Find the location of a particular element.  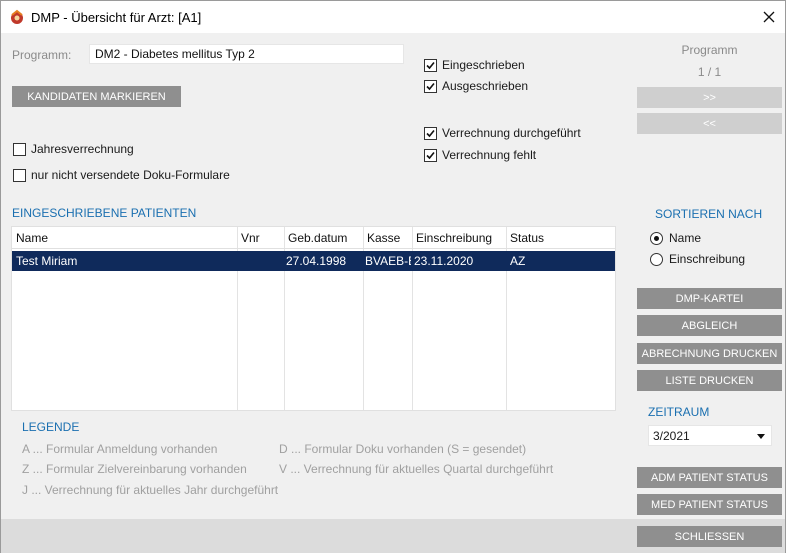

pager-title: Programm is located at coordinates (709, 50).